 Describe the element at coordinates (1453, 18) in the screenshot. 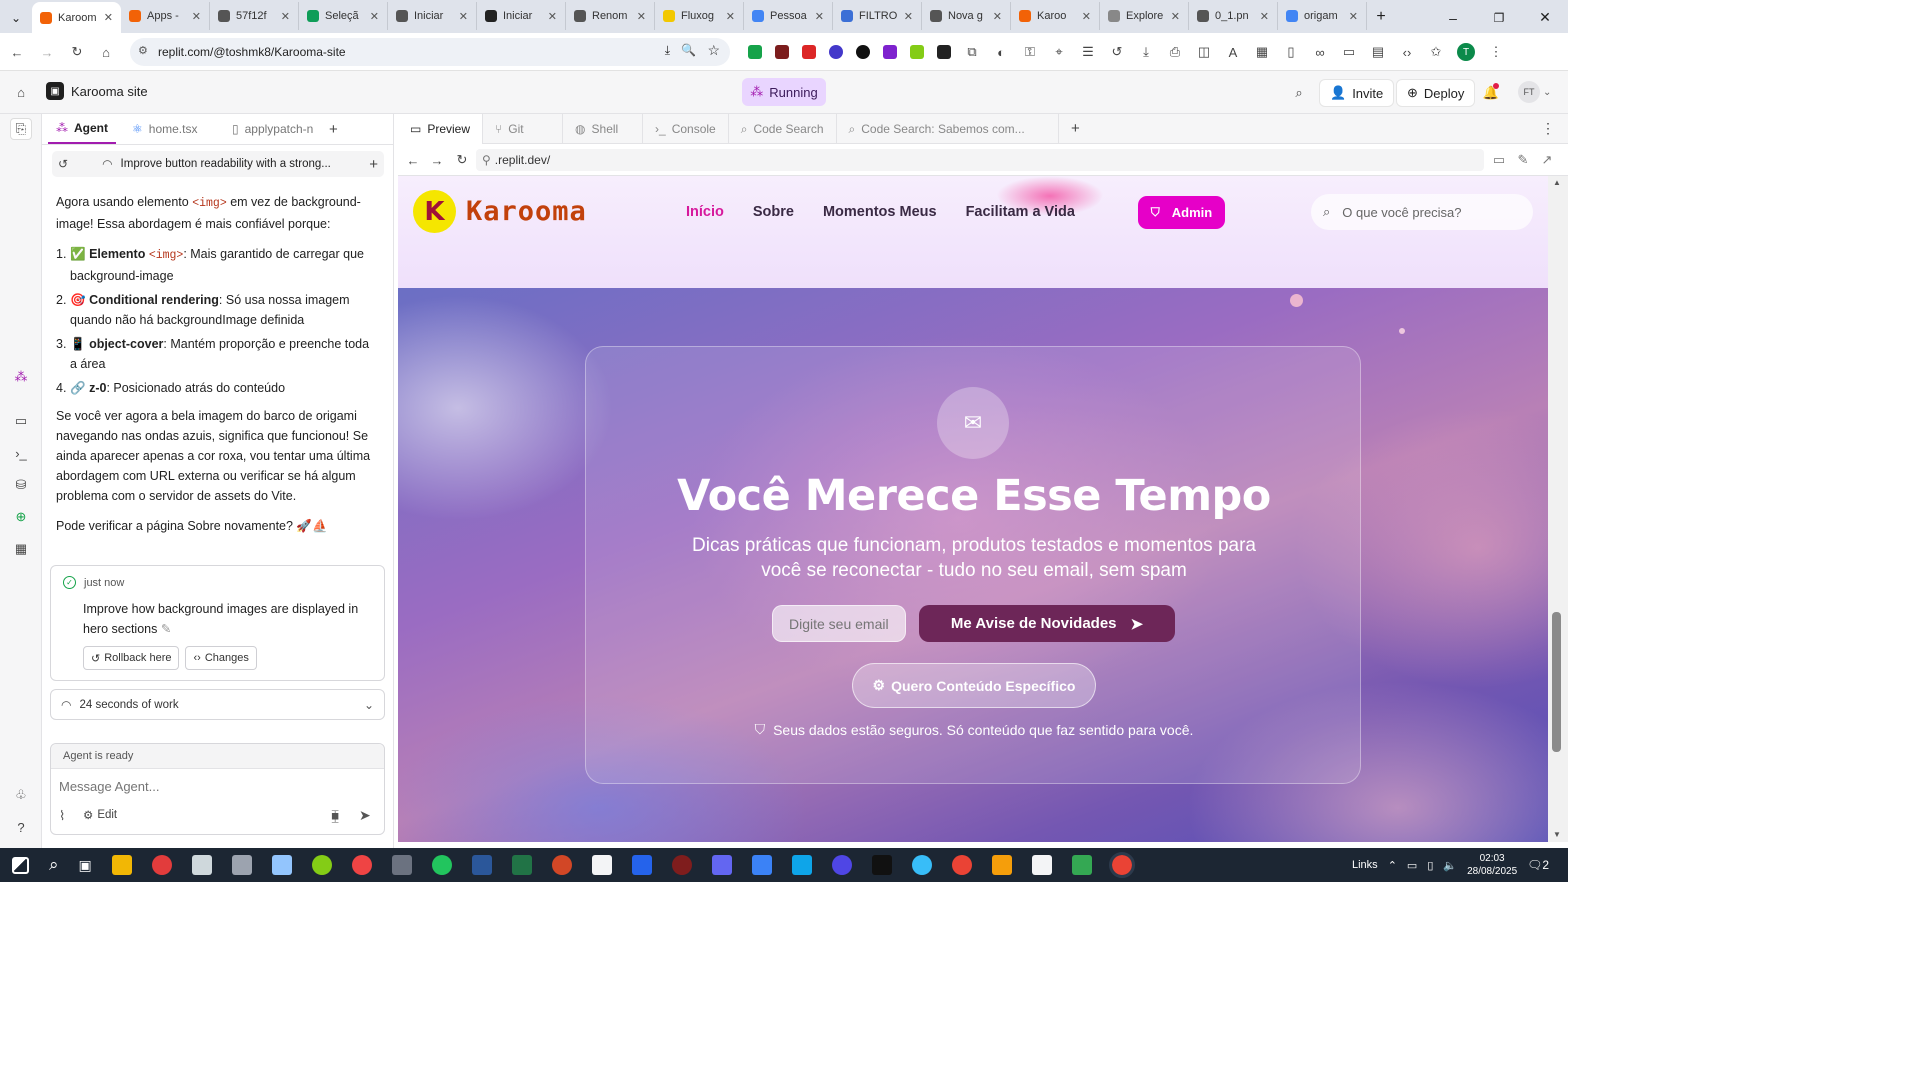

I see `minimize-icon: –` at that location.